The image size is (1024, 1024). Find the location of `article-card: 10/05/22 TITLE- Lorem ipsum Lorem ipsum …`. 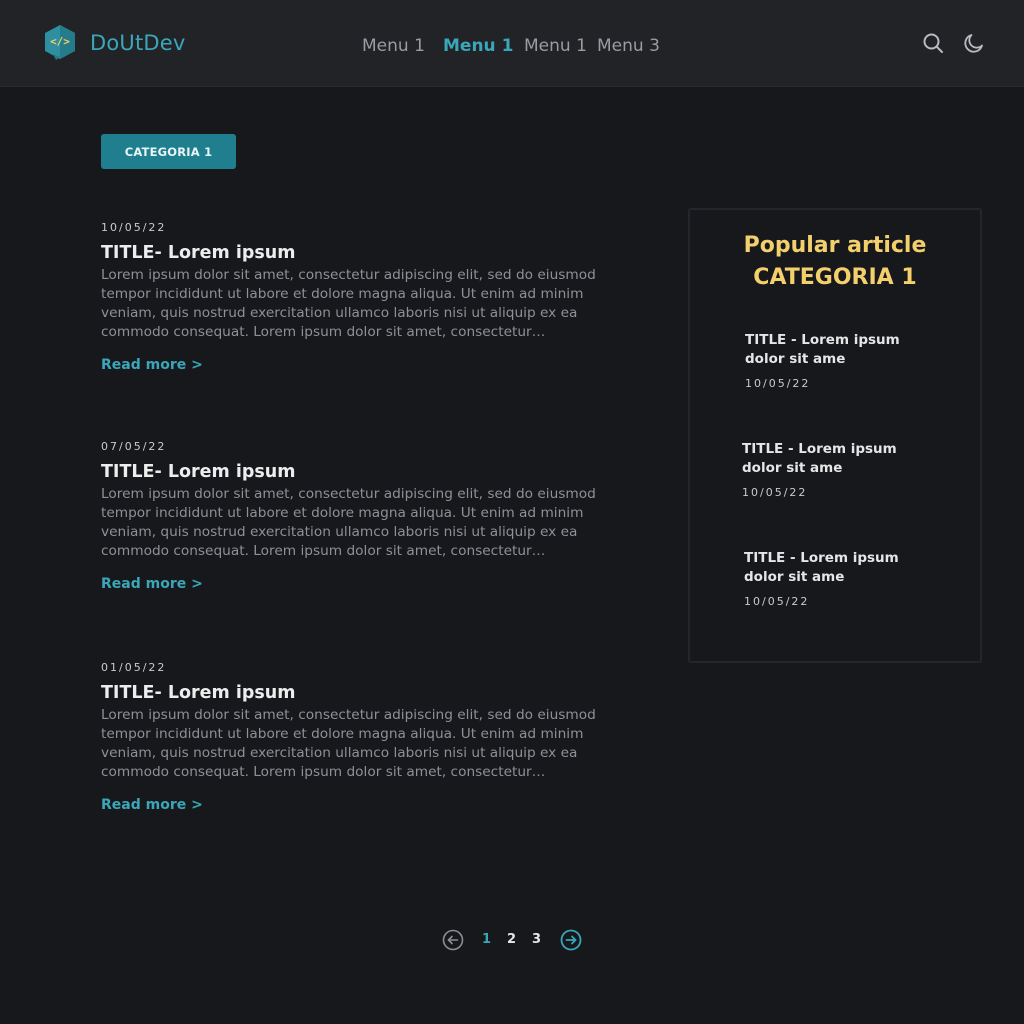

article-card: 10/05/22 TITLE- Lorem ipsum Lorem ipsum … is located at coordinates (356, 297).